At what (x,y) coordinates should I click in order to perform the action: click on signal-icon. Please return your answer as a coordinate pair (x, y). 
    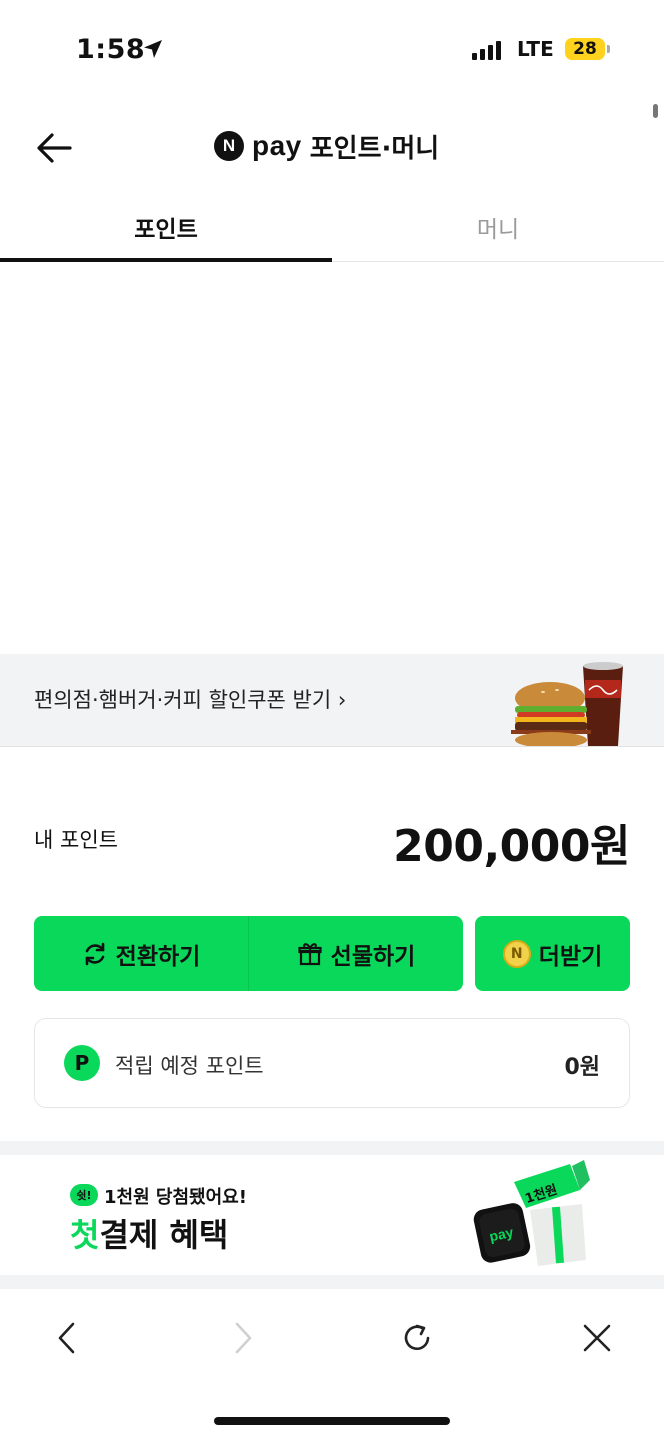
    Looking at the image, I should click on (486, 50).